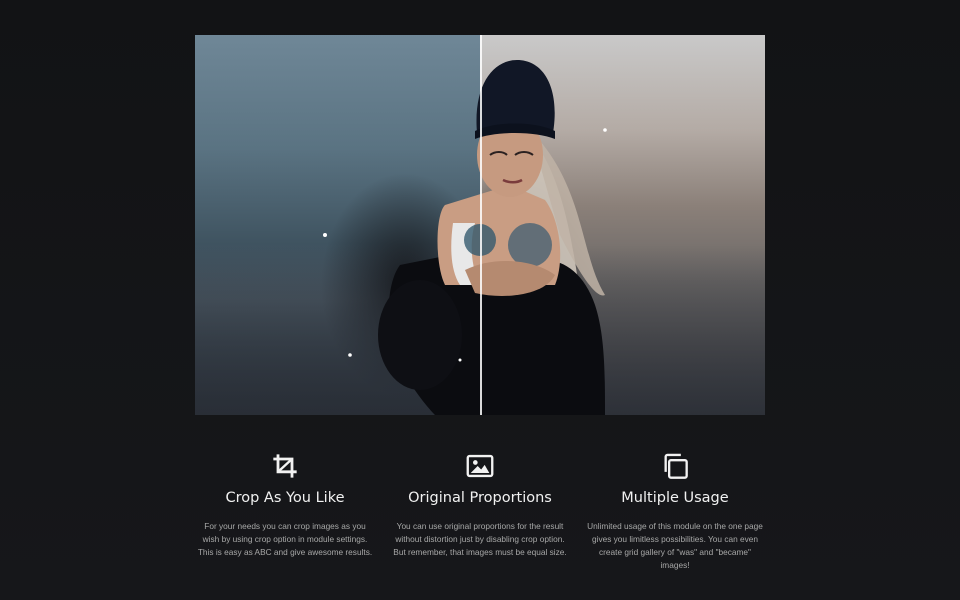  What do you see at coordinates (480, 466) in the screenshot?
I see `image-icon` at bounding box center [480, 466].